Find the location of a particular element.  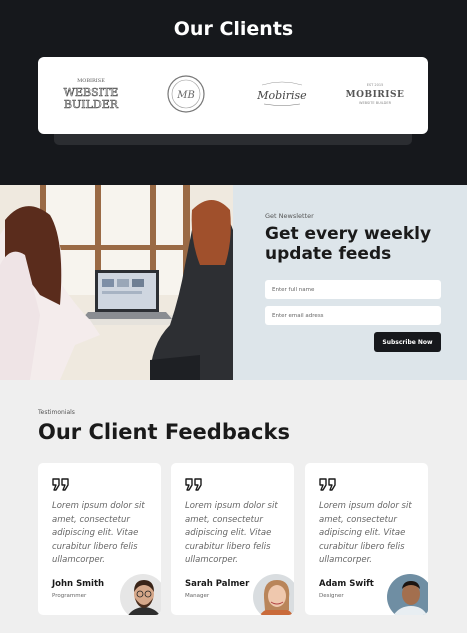

testimonials-kicker: Testimonials is located at coordinates (56, 412).